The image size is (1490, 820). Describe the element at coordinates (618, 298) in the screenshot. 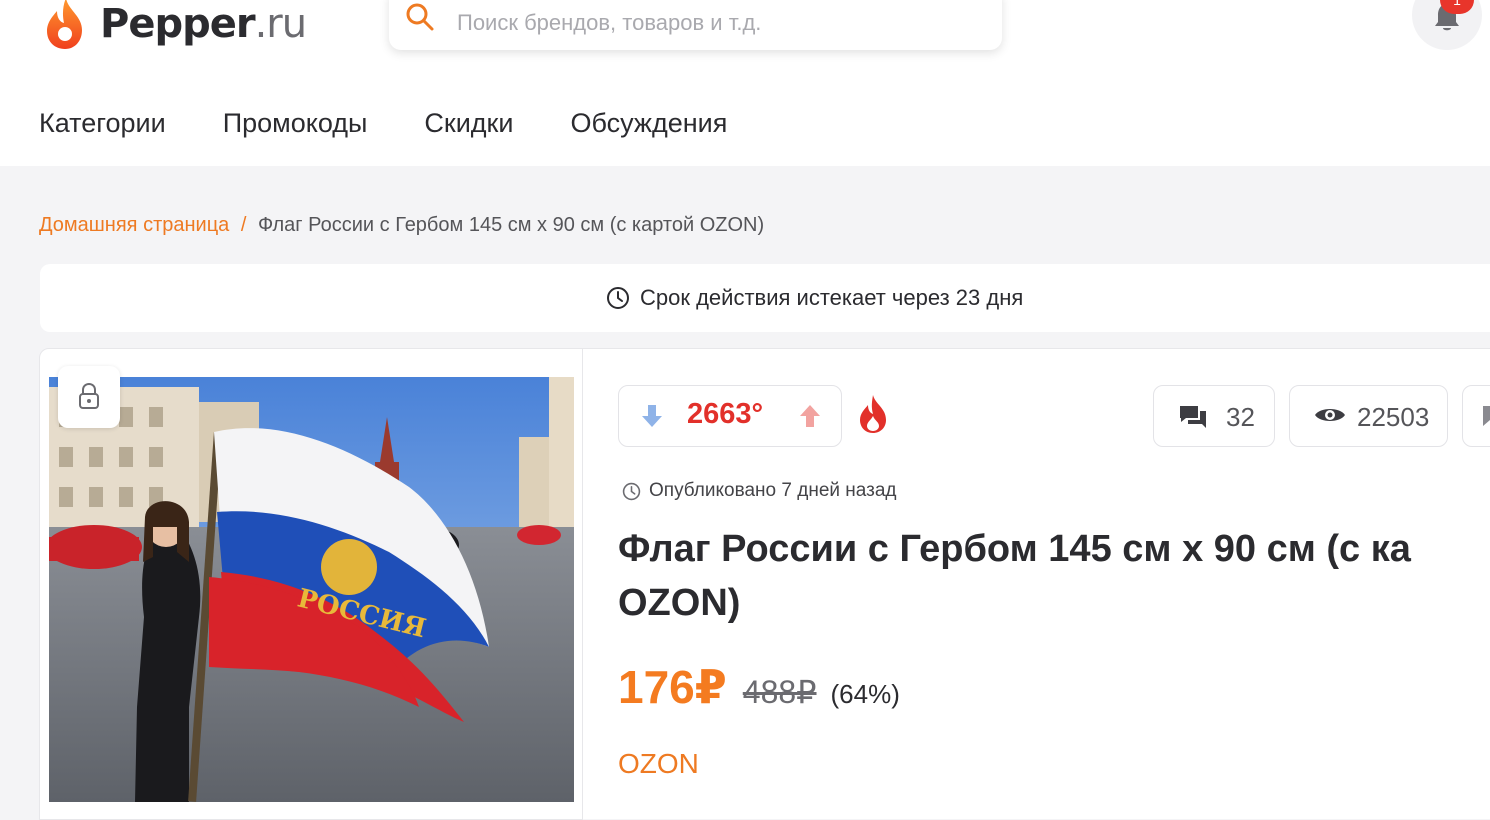

I see `clock-icon` at that location.